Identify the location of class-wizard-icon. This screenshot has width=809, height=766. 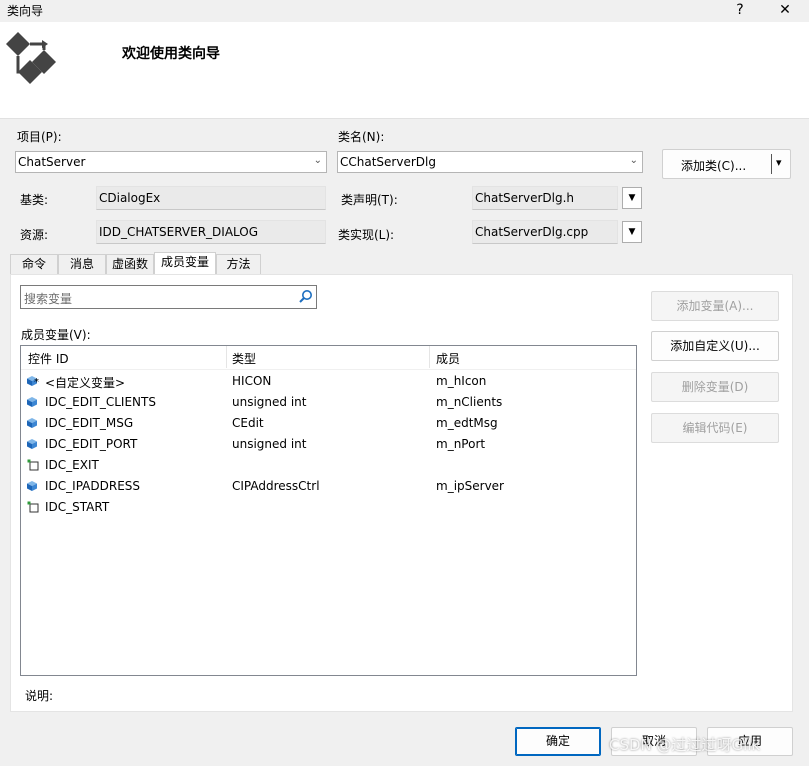
(31, 58).